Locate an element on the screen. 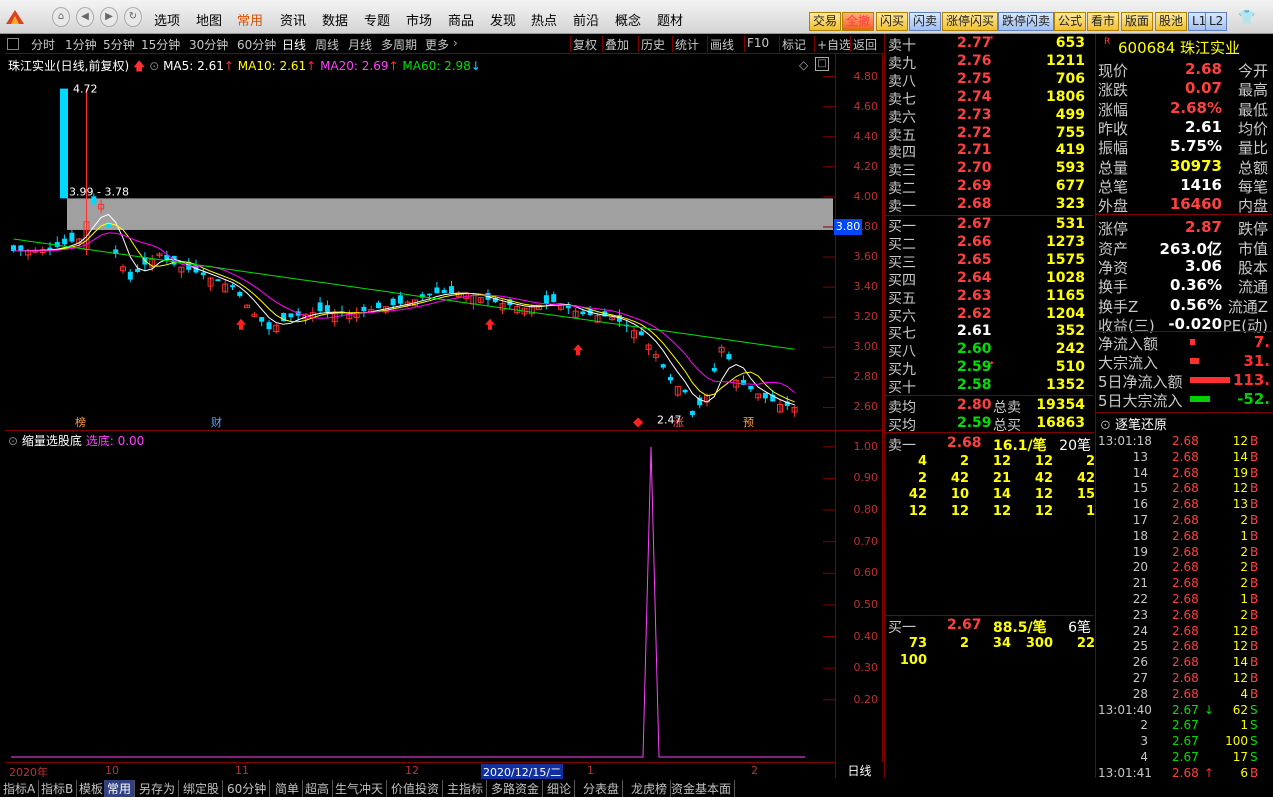  menu-item: 数据 is located at coordinates (335, 19).